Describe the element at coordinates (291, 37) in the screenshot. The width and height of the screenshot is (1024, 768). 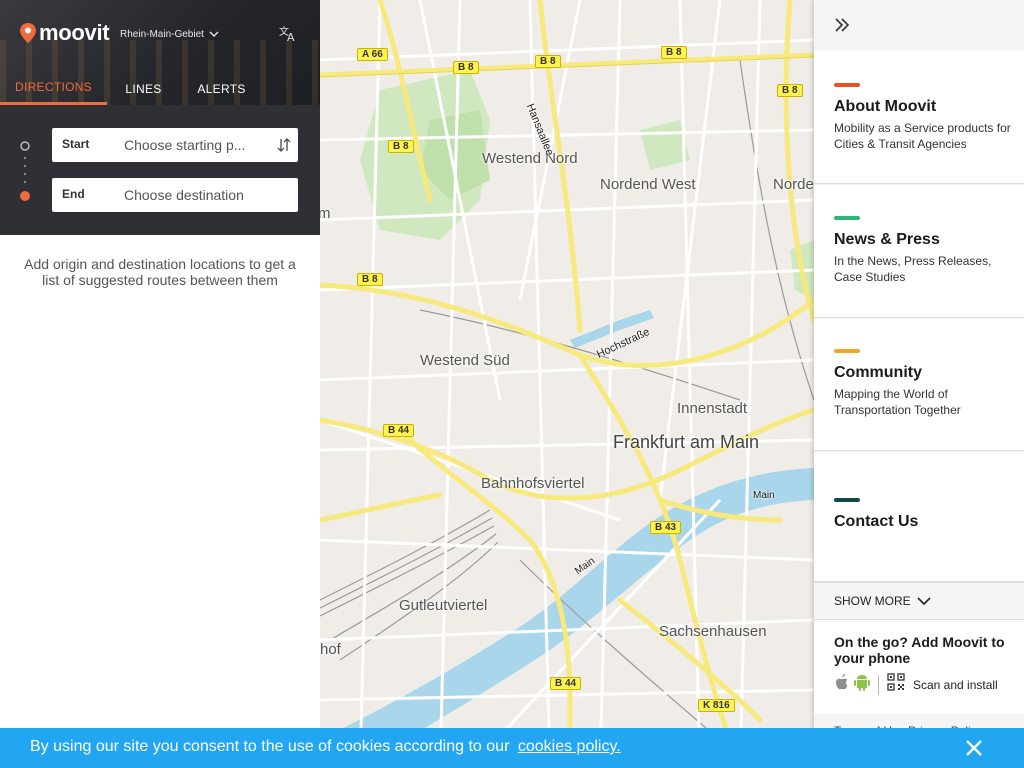
I see `svg-text: A` at that location.